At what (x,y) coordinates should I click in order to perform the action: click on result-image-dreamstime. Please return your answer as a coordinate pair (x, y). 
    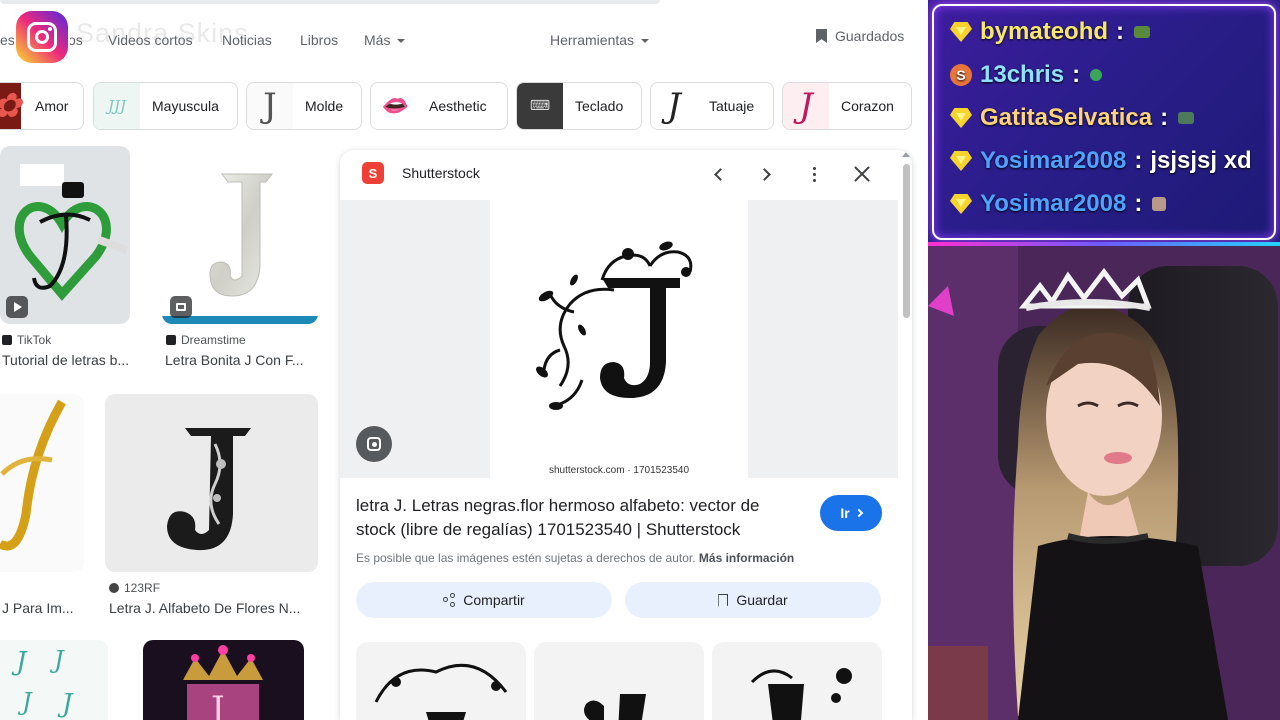
    Looking at the image, I should click on (240, 235).